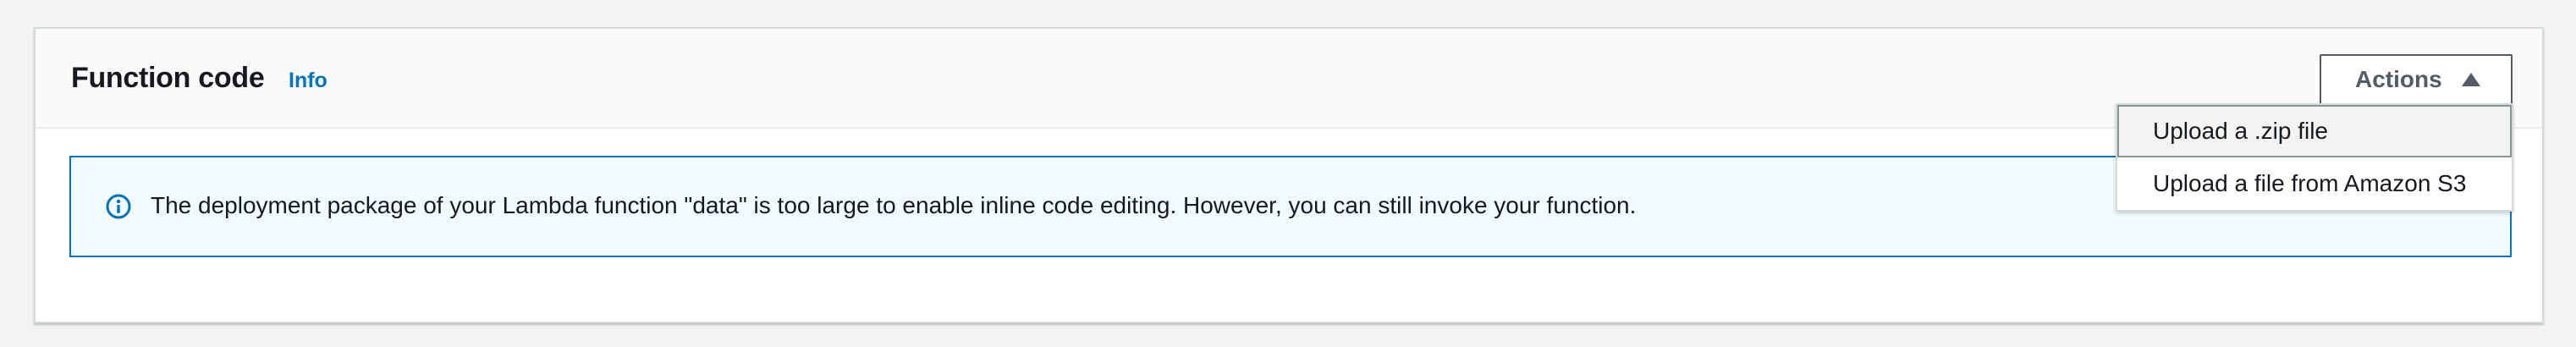 The image size is (2576, 347). What do you see at coordinates (2314, 183) in the screenshot?
I see `menu-item-upload-from-s3: Upload a file from Amazon S3` at bounding box center [2314, 183].